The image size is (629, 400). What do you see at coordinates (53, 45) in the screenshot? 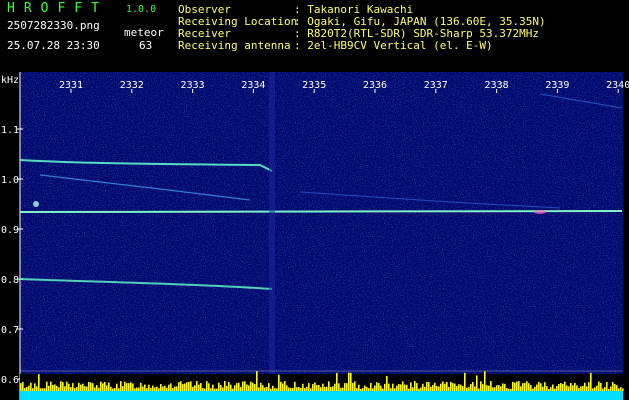
I see `datetime: 25.07.28 23:30` at bounding box center [53, 45].